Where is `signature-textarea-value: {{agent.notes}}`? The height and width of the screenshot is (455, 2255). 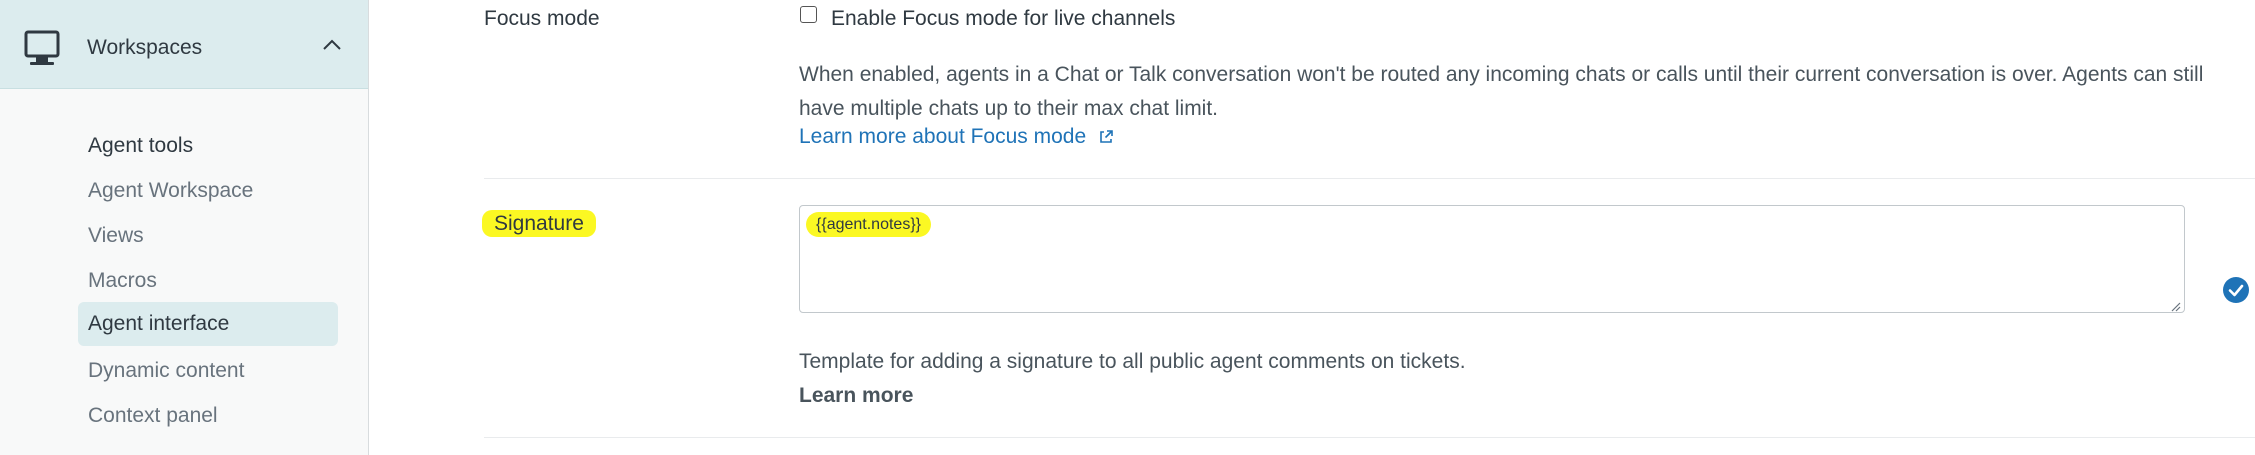
signature-textarea-value: {{agent.notes}} is located at coordinates (868, 224).